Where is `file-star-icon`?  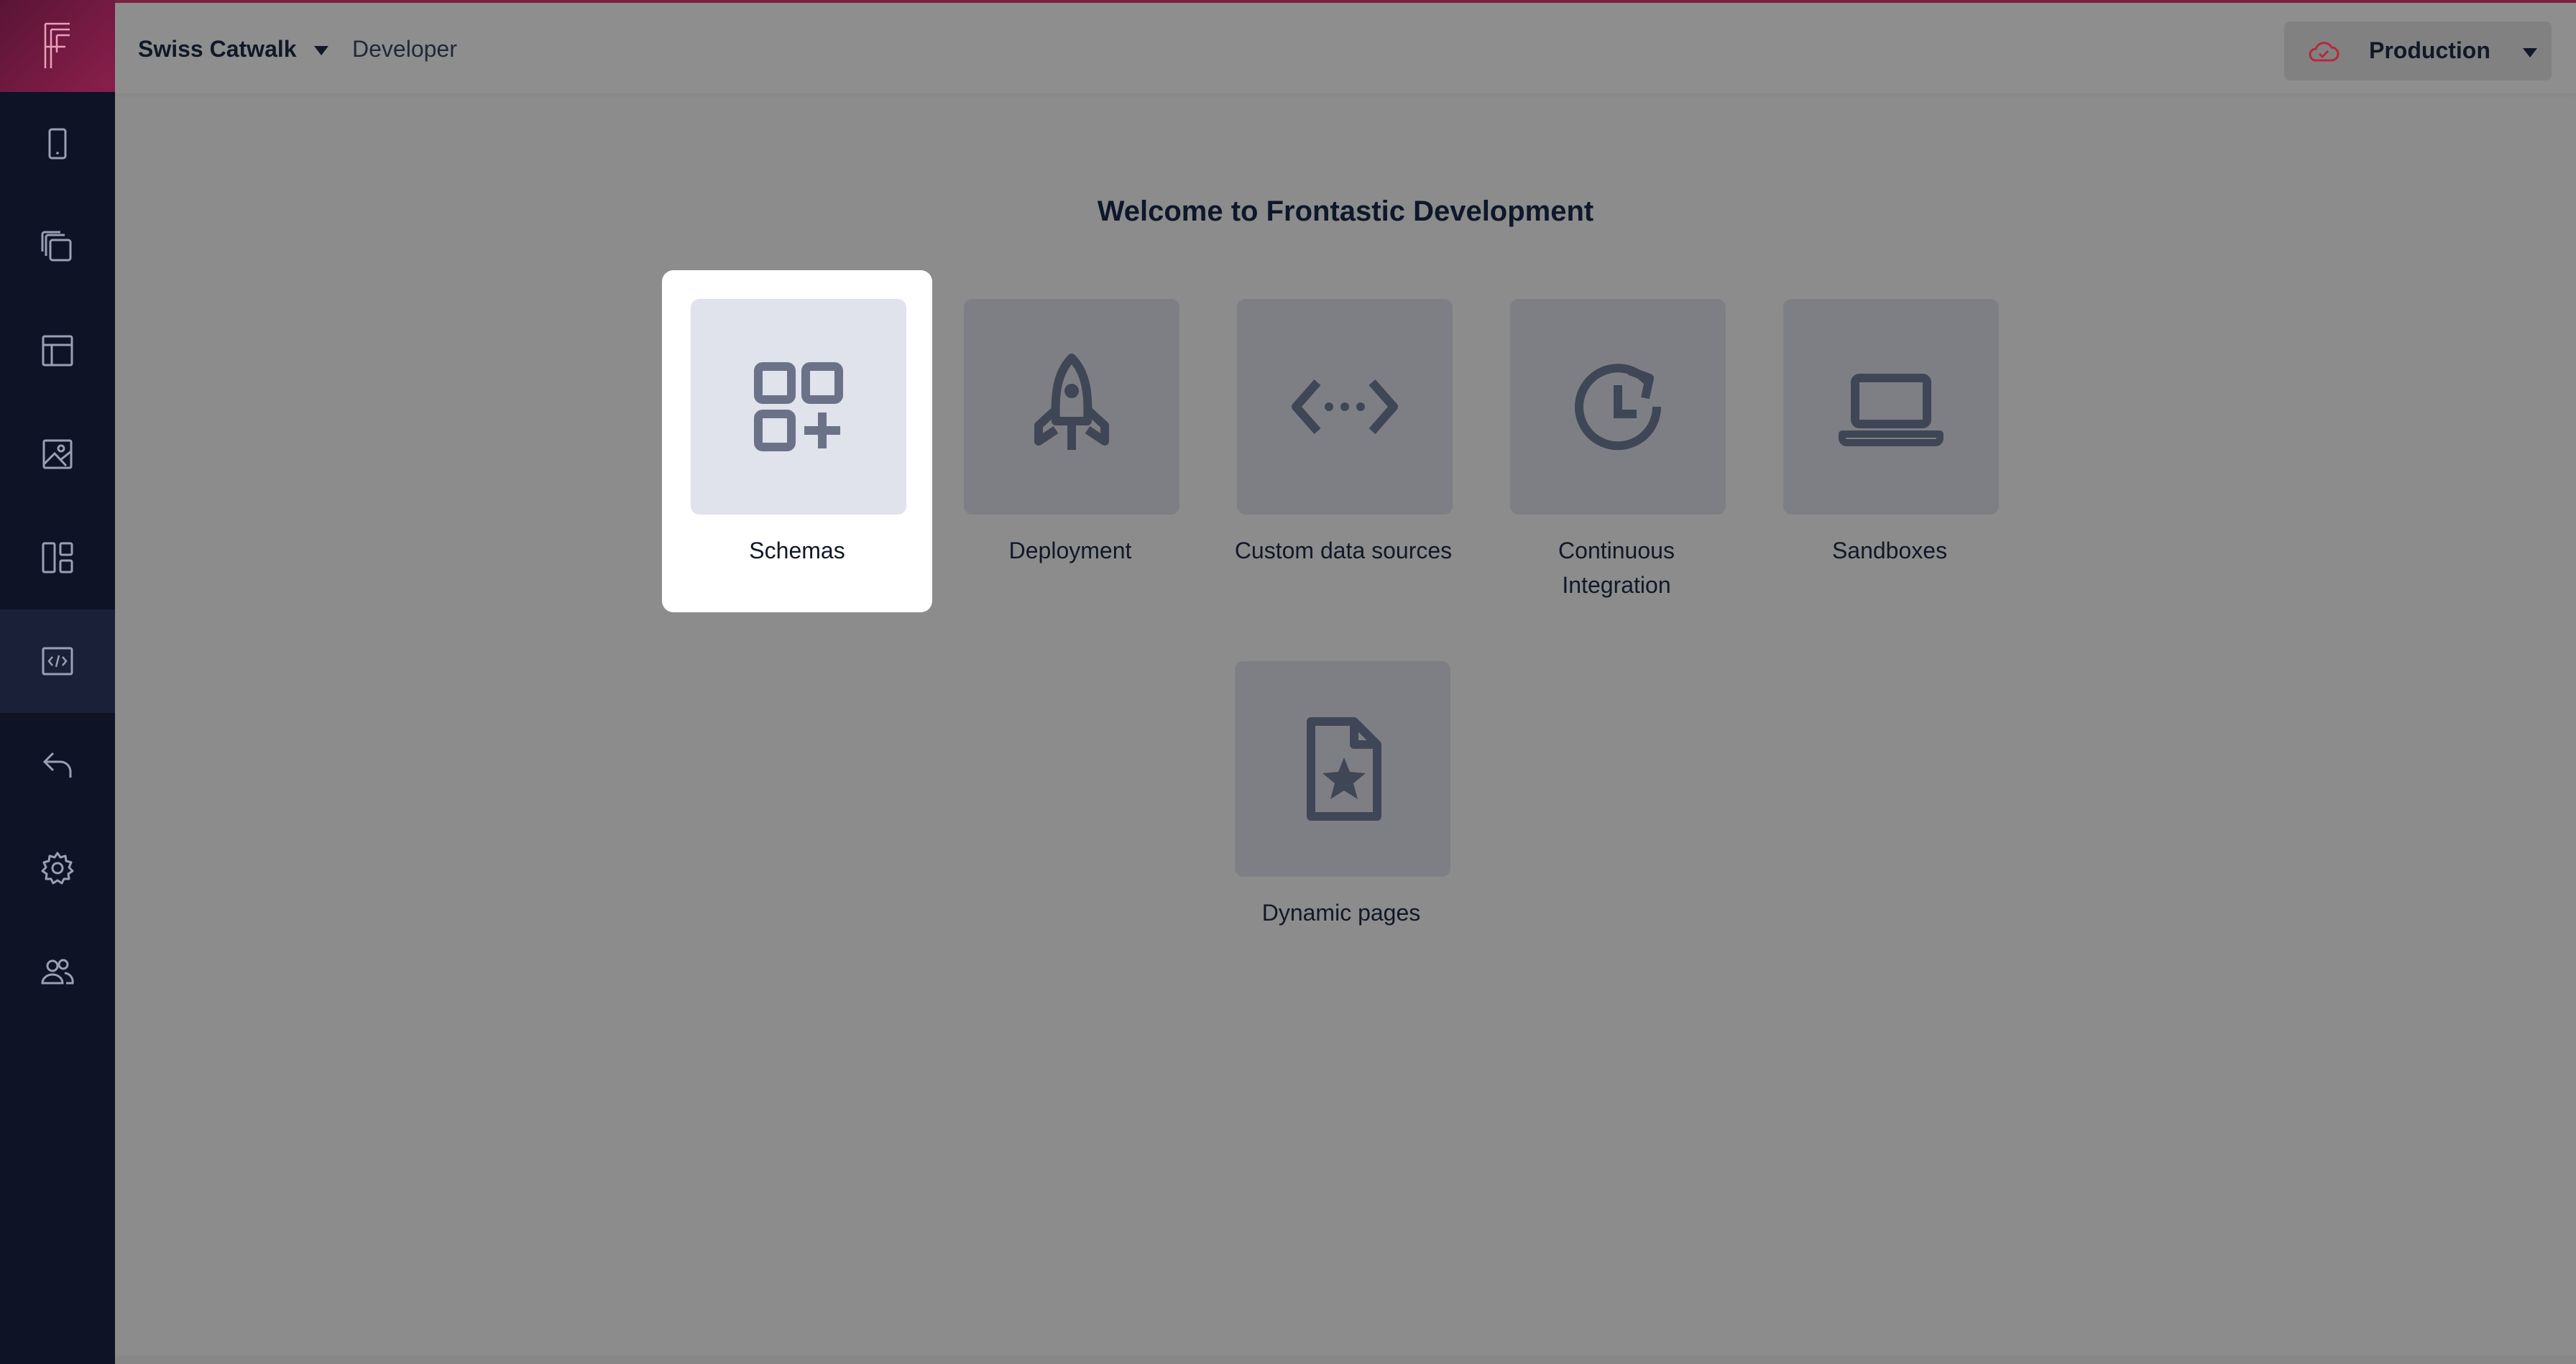 file-star-icon is located at coordinates (1344, 769).